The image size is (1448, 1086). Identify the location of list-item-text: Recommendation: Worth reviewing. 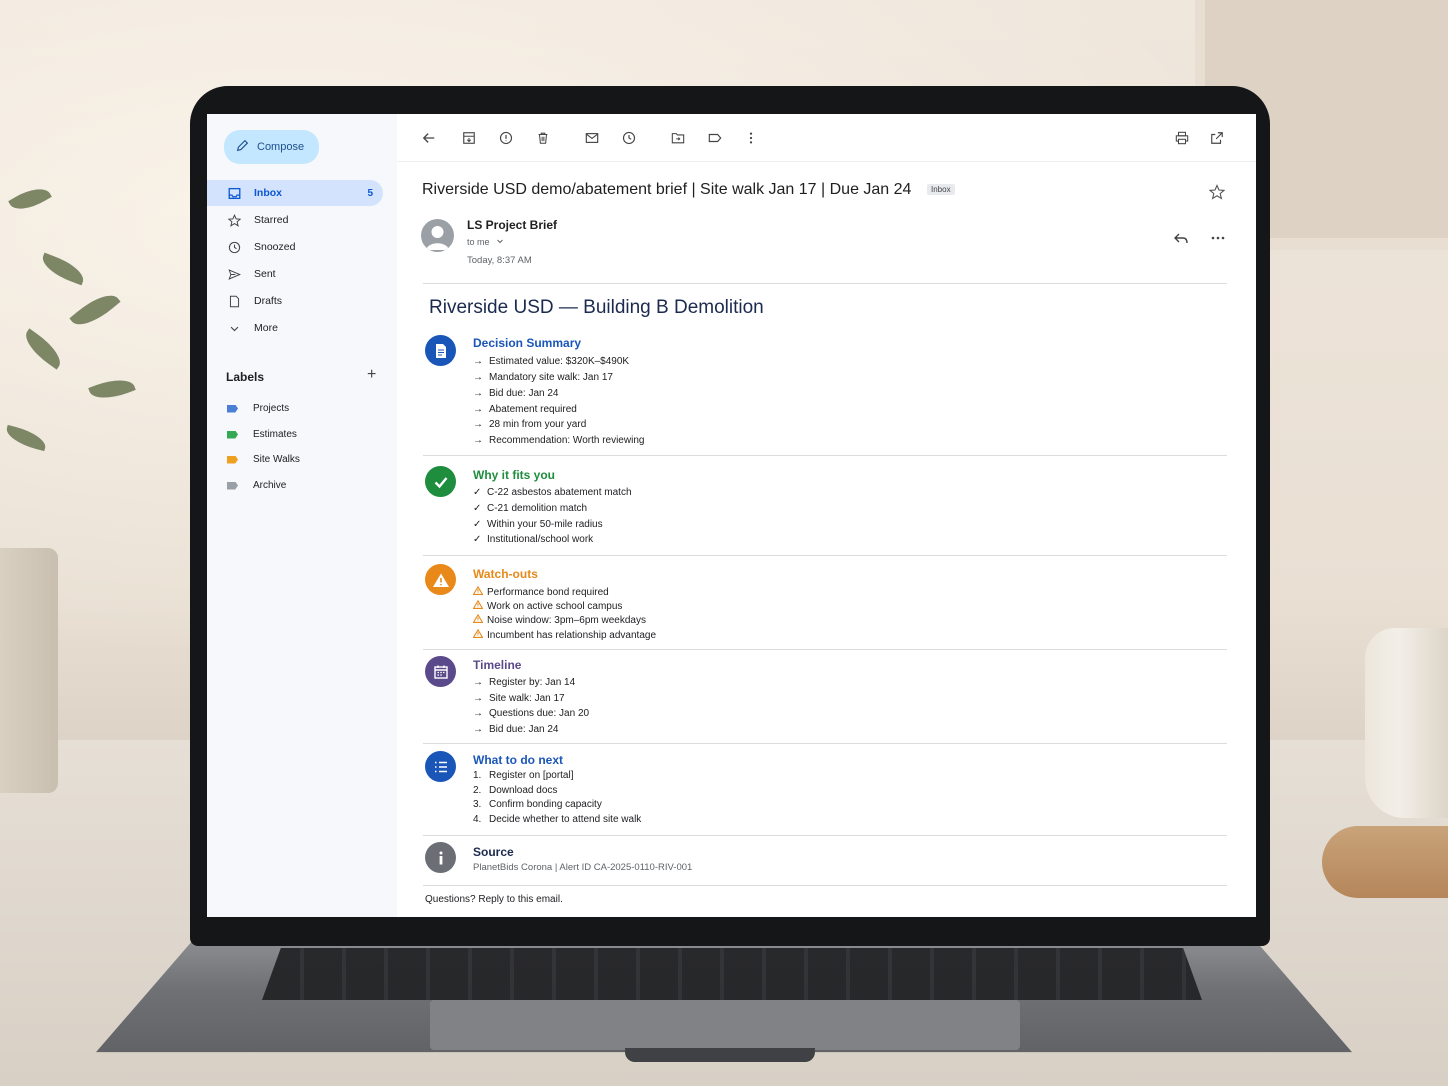
(567, 440).